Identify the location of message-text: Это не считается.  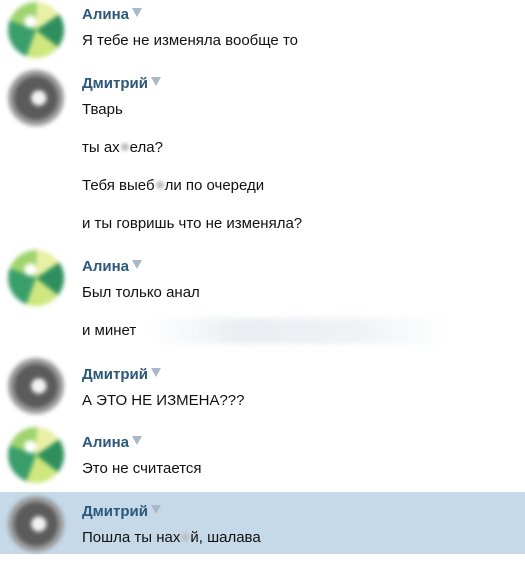
(142, 468).